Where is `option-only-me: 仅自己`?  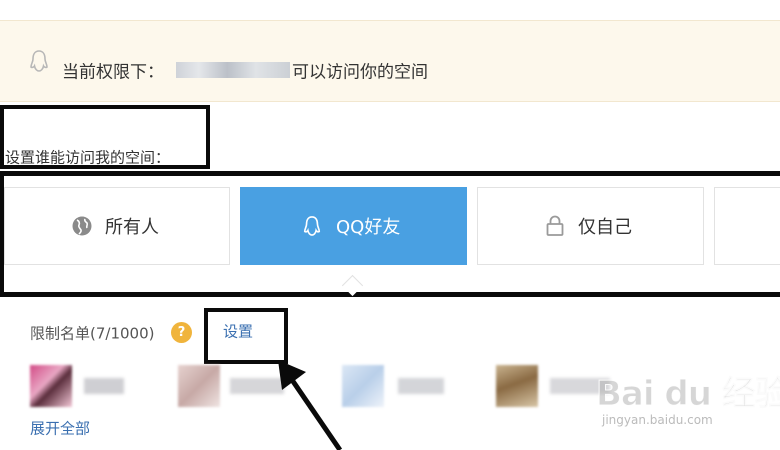
option-only-me: 仅自己 is located at coordinates (590, 226).